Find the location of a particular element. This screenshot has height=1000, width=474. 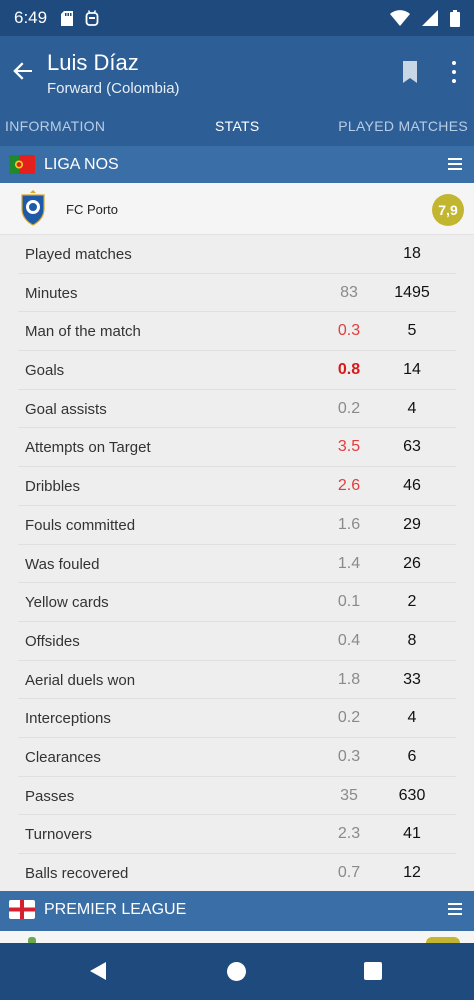

stat-average: 0.1 is located at coordinates (349, 602).